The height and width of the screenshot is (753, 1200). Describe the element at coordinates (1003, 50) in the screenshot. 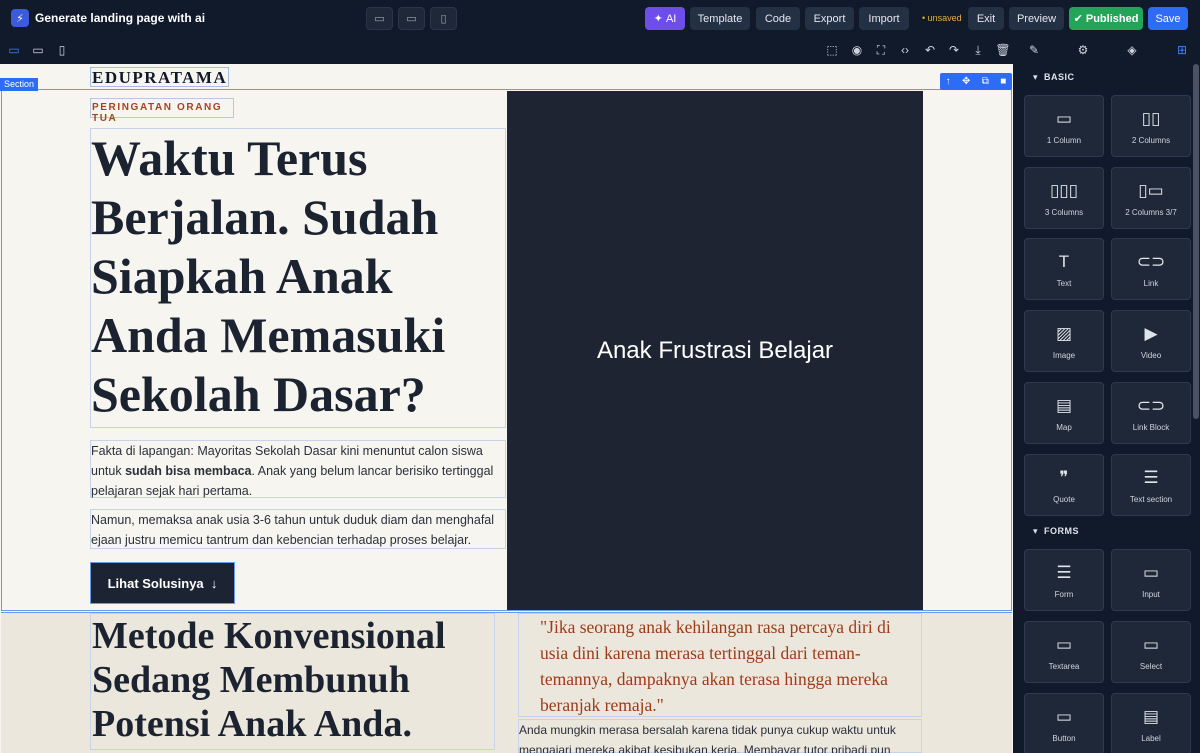

I see `trash-icon: 🗑` at that location.